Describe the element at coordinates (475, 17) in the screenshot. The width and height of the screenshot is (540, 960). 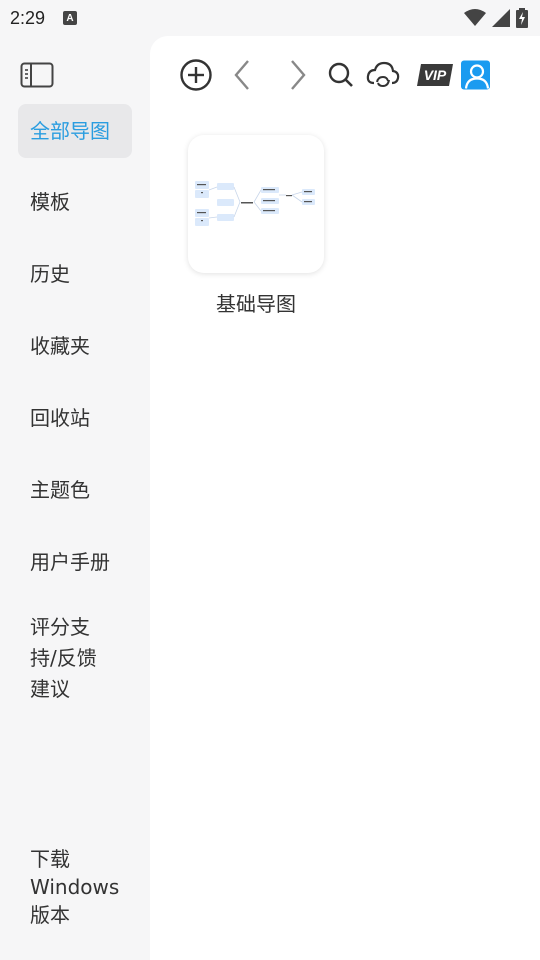
I see `wifi-icon` at that location.